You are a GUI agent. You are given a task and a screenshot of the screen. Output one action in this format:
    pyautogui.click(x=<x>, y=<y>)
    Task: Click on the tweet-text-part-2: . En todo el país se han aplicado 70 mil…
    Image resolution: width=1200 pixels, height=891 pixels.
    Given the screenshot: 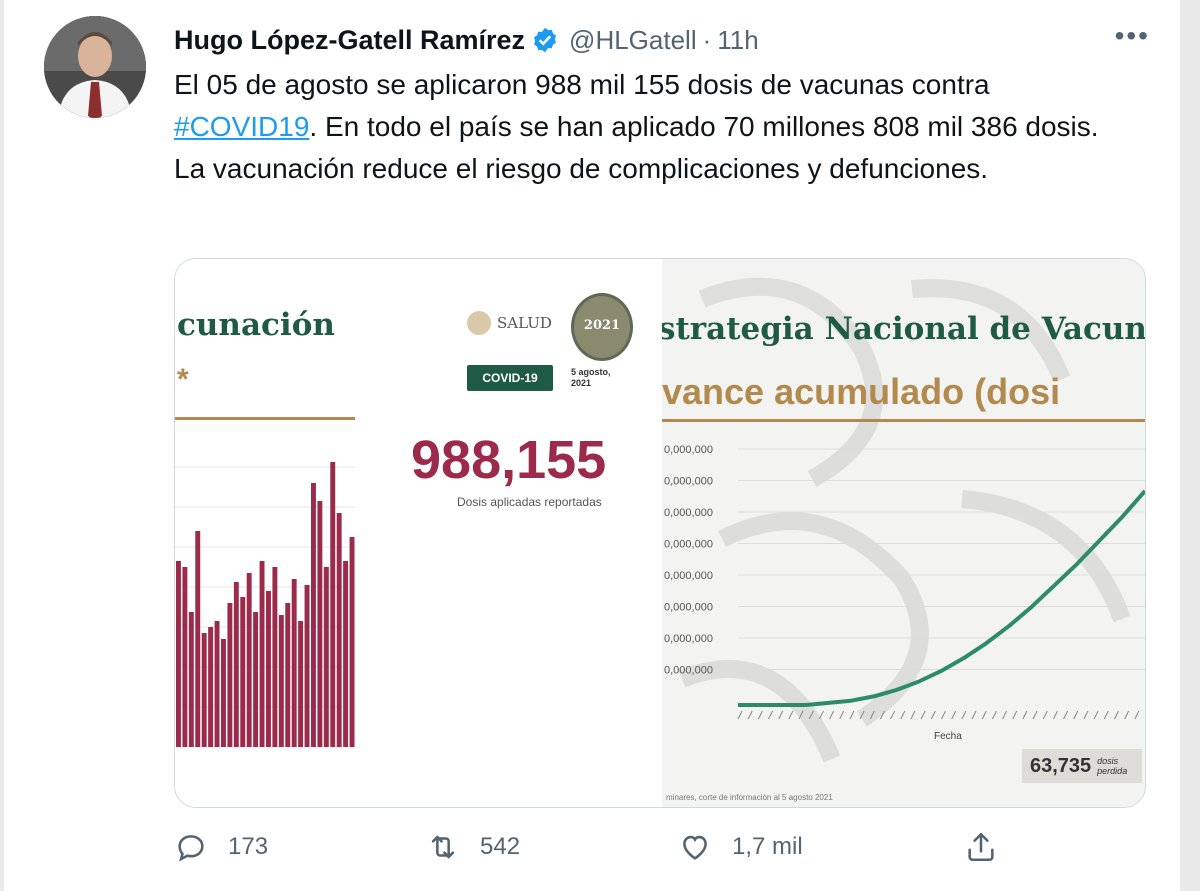 What is the action you would take?
    pyautogui.click(x=636, y=147)
    